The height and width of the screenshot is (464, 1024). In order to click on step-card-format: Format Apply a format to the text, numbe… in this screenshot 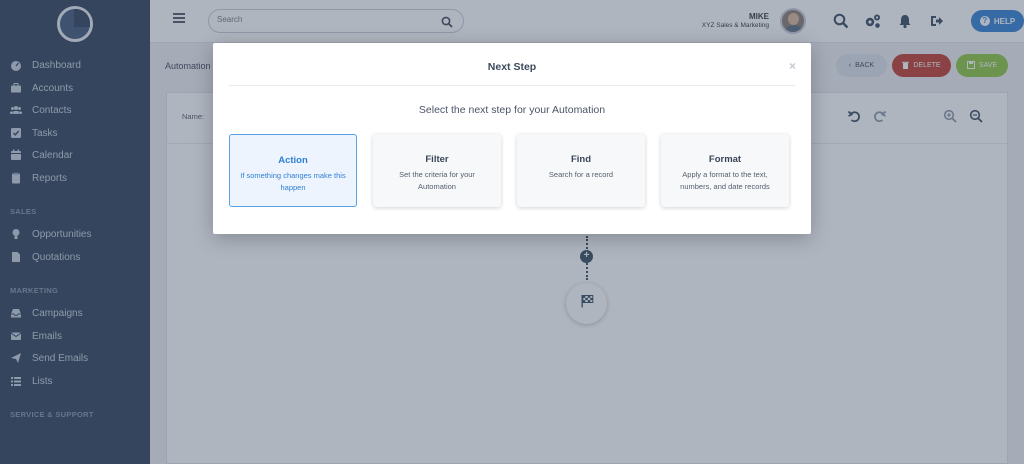, I will do `click(725, 170)`.